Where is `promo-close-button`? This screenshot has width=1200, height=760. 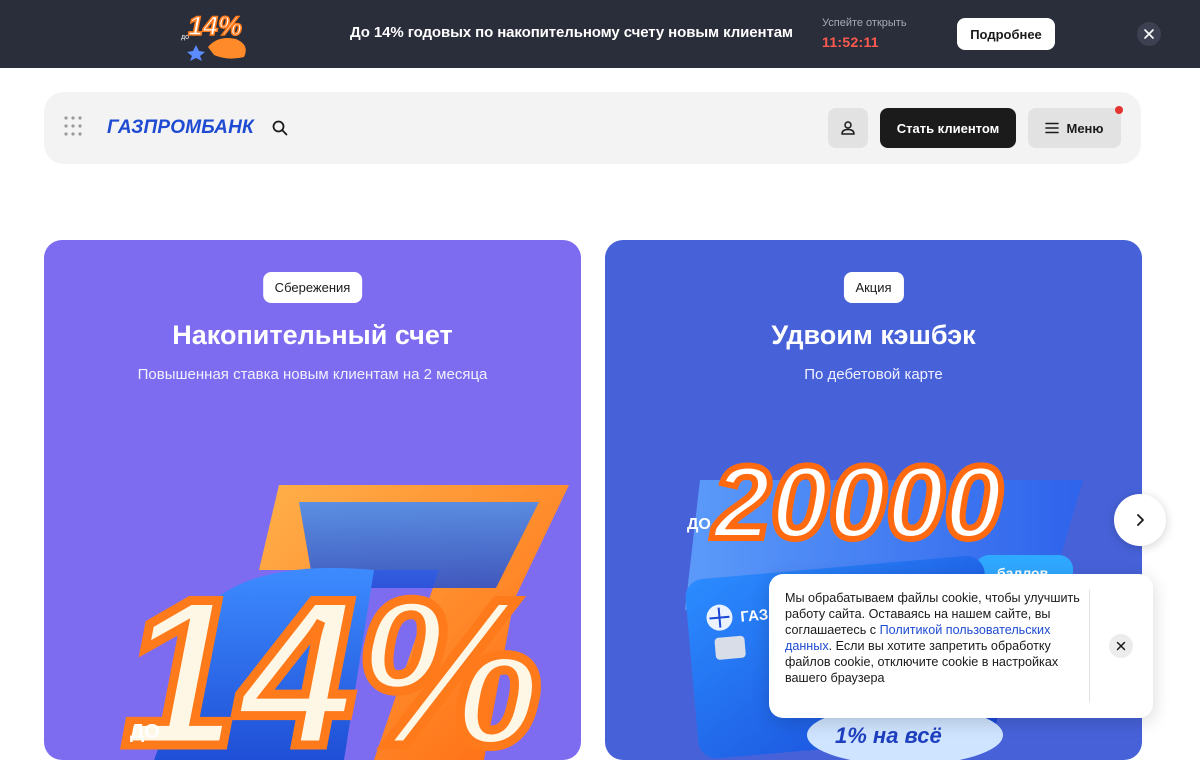
promo-close-button is located at coordinates (1149, 34).